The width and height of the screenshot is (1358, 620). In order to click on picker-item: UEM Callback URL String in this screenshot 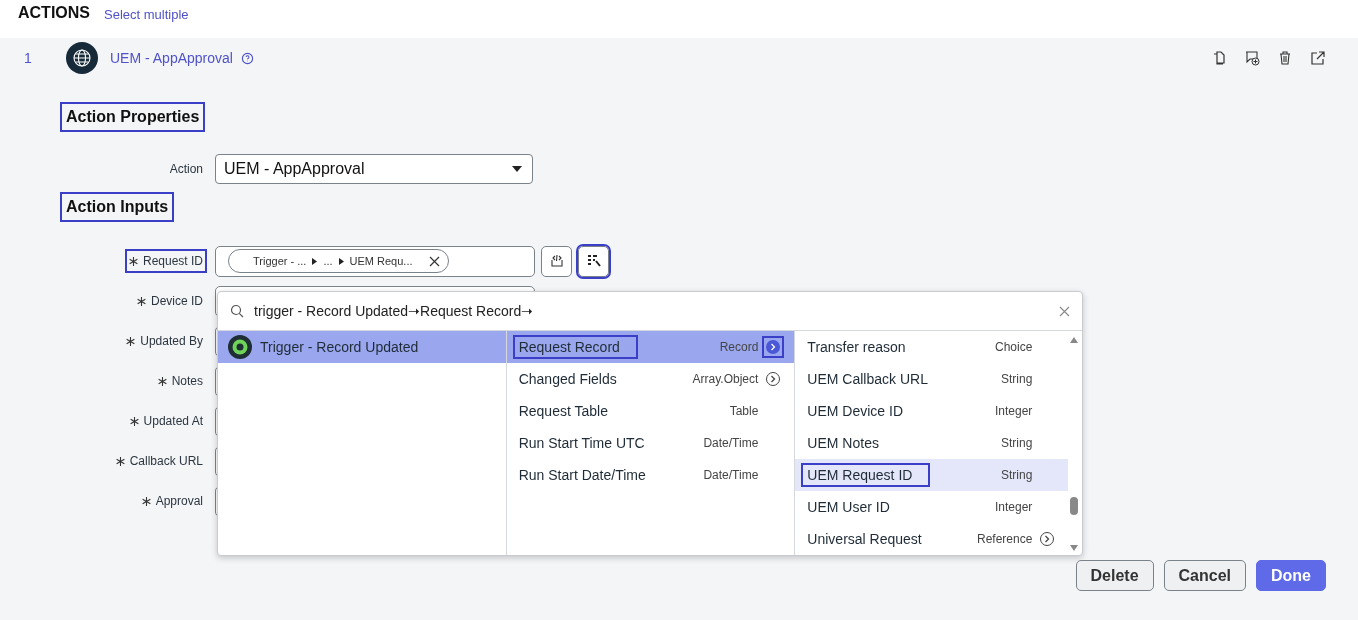, I will do `click(932, 379)`.